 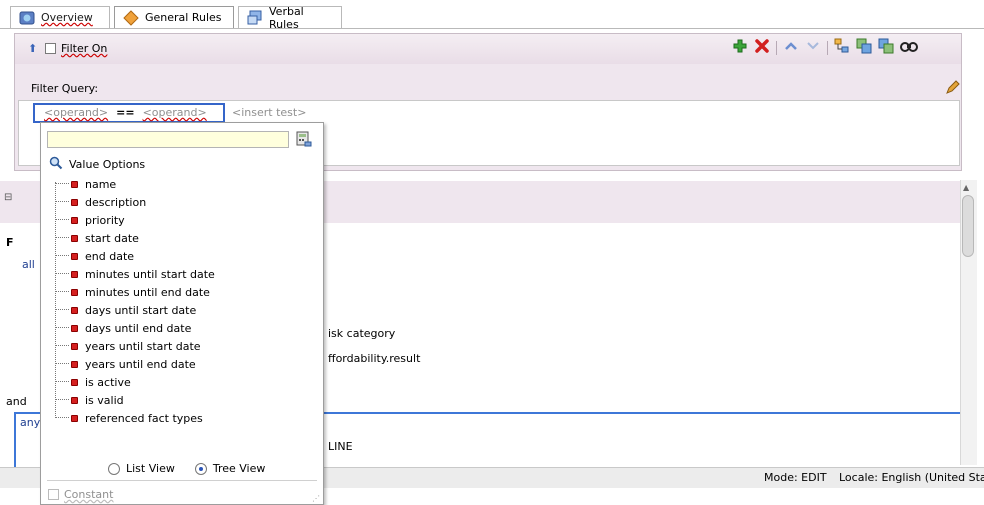 I want to click on tab-verbal-rules: Verbal Rules, so click(x=290, y=17).